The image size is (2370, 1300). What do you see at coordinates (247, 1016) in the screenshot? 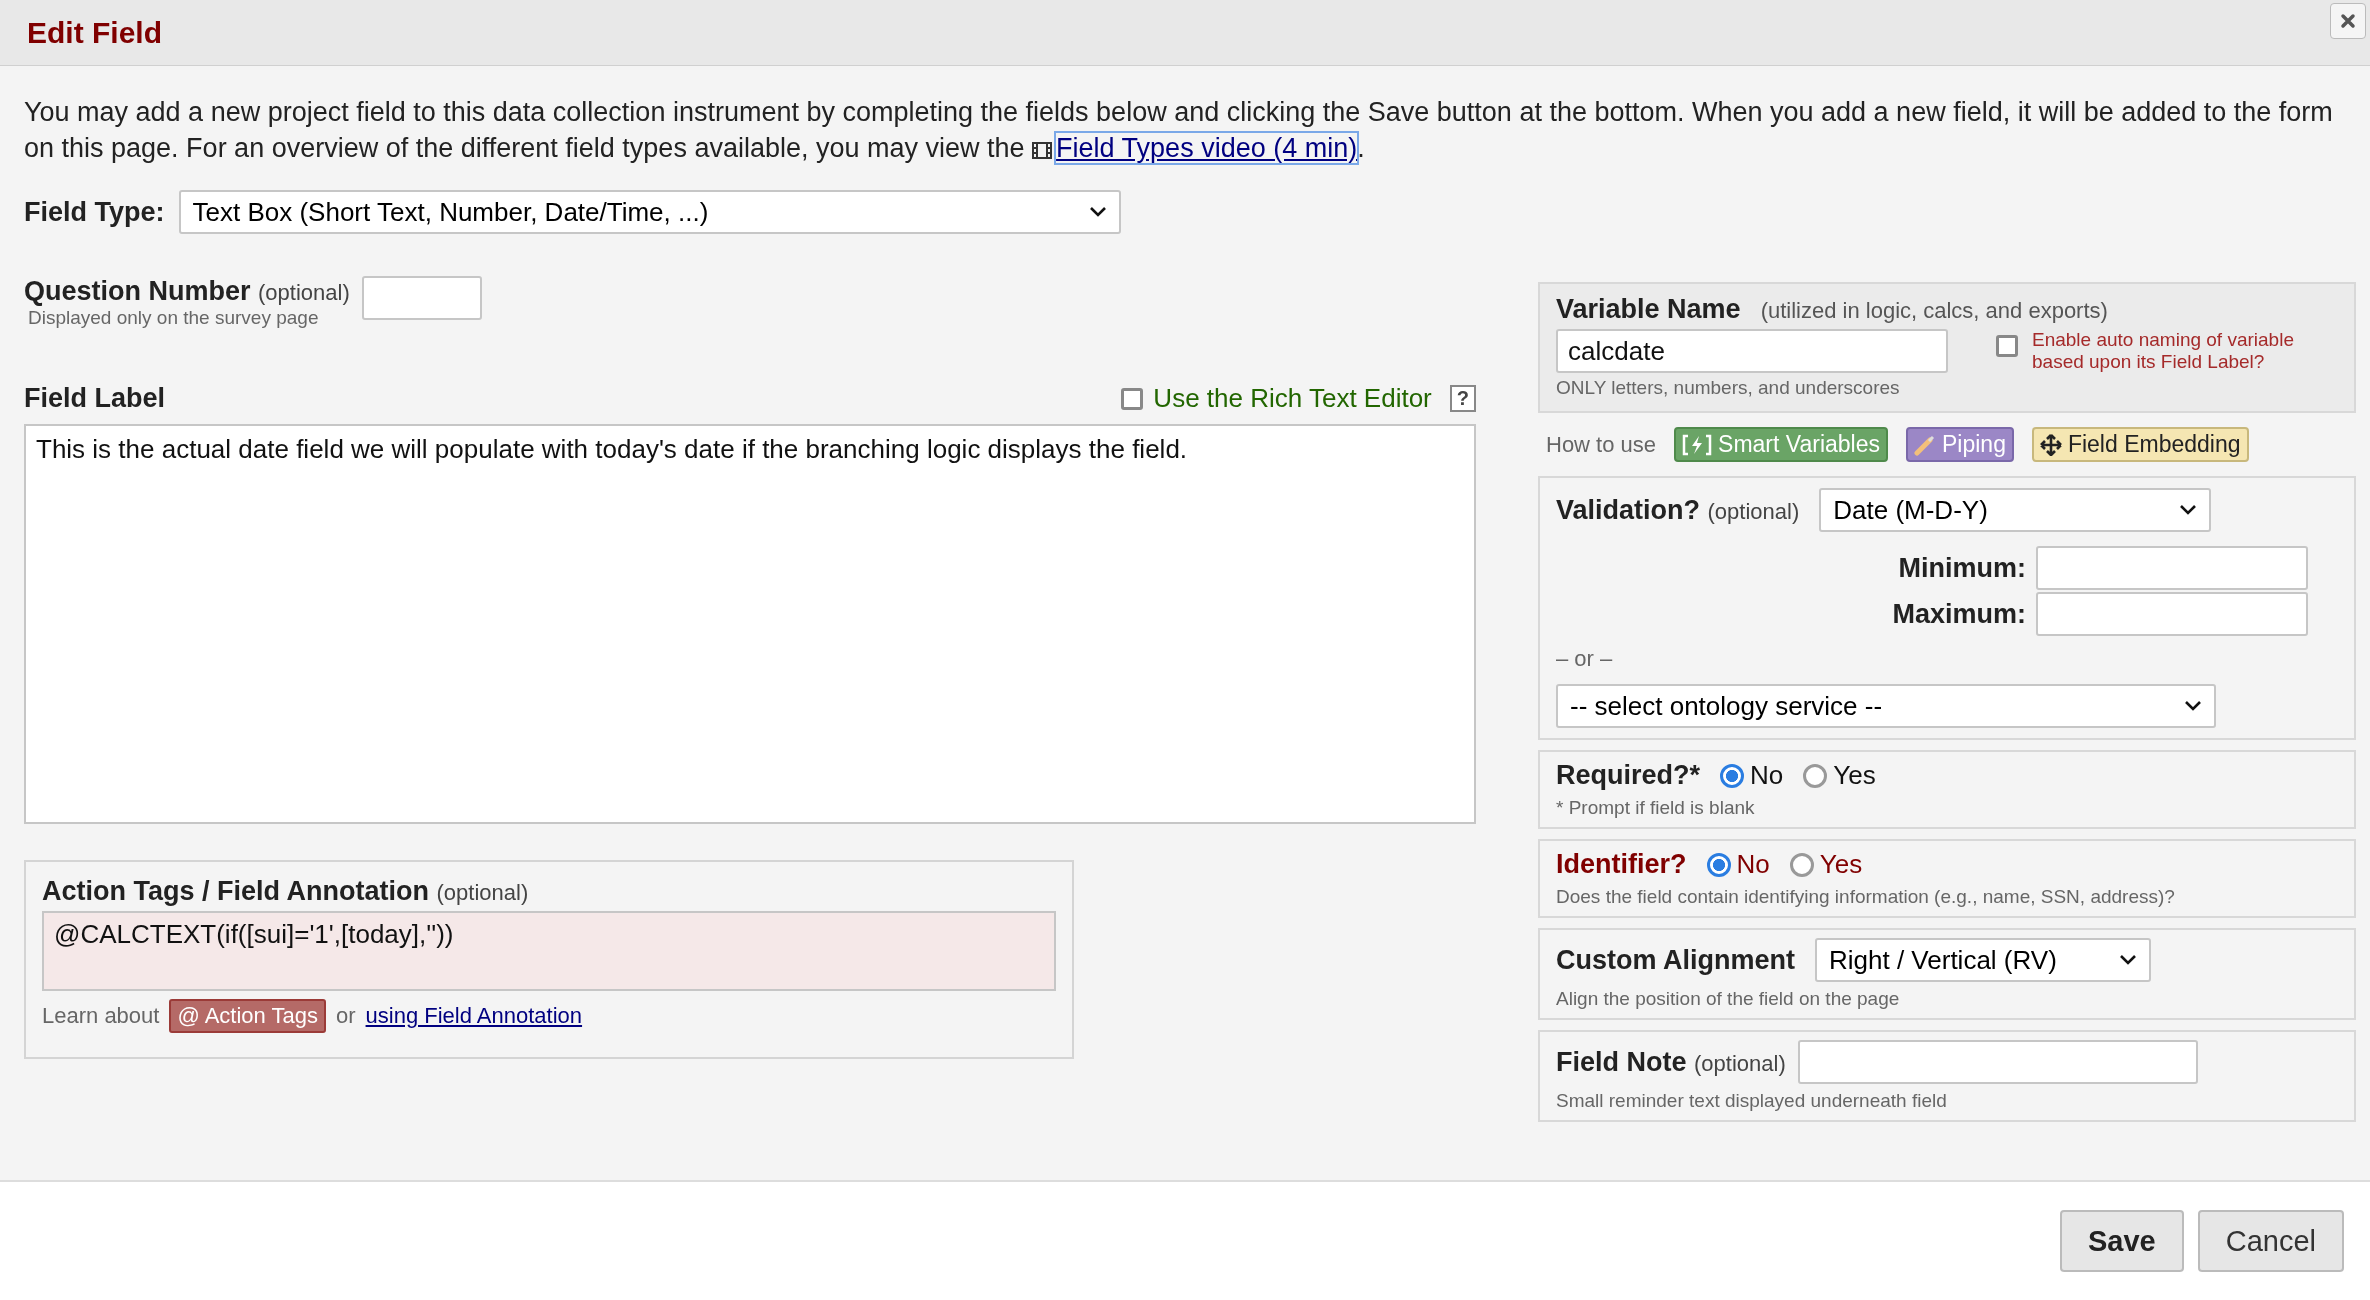
I see `action-tags-button: @ Action Tags` at bounding box center [247, 1016].